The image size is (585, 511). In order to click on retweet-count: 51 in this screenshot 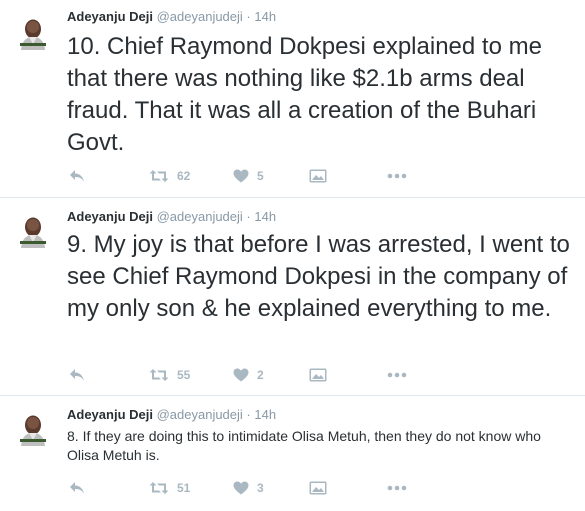, I will do `click(184, 488)`.